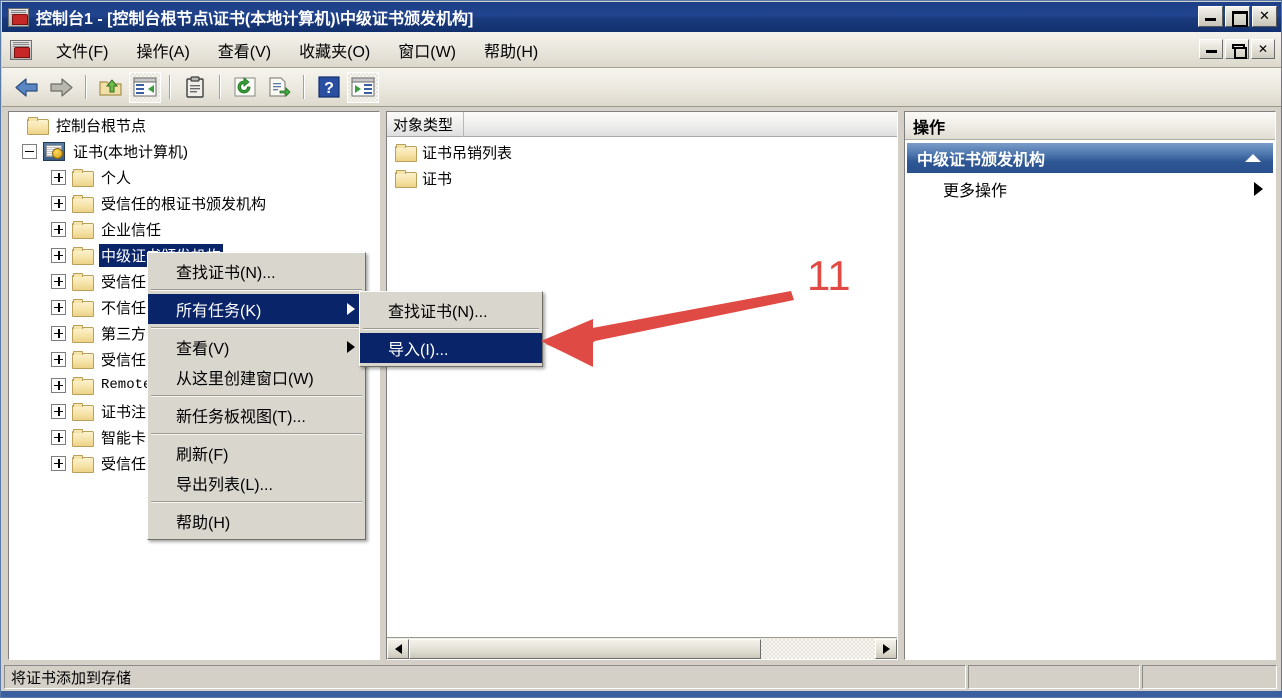  What do you see at coordinates (124, 412) in the screenshot?
I see `tree-node-label: 证书注` at bounding box center [124, 412].